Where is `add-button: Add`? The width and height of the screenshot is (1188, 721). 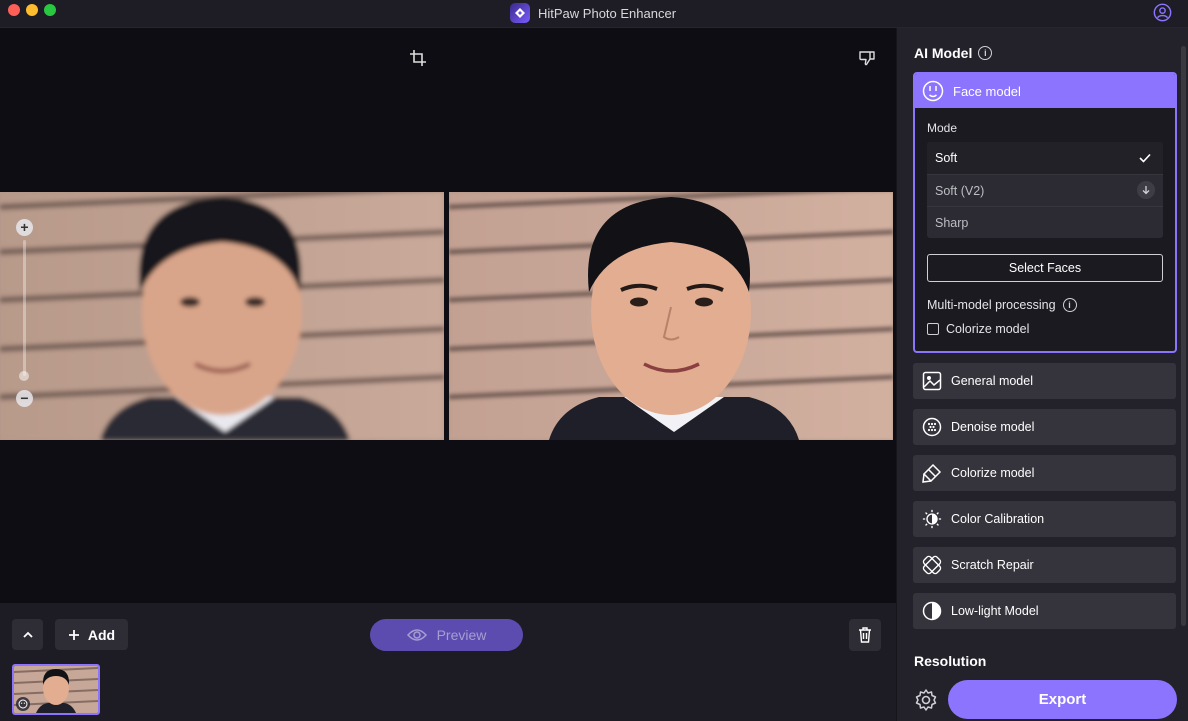 add-button: Add is located at coordinates (91, 634).